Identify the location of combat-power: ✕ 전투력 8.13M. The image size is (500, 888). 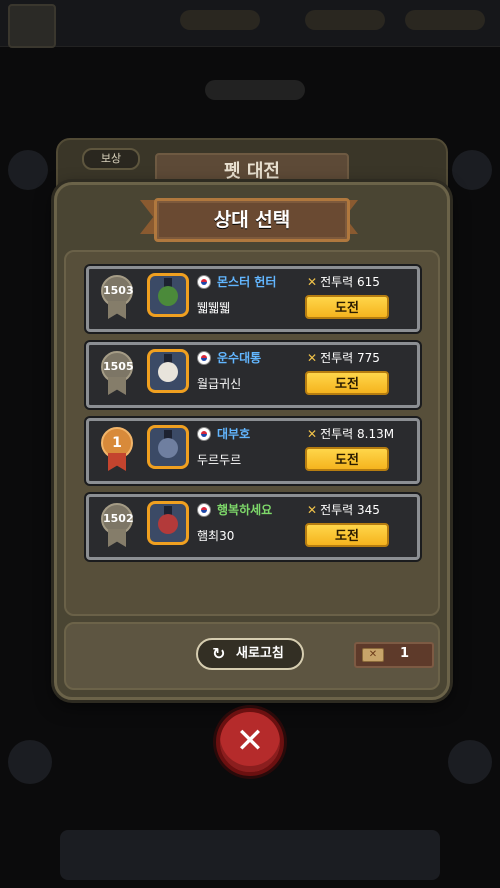
(350, 433).